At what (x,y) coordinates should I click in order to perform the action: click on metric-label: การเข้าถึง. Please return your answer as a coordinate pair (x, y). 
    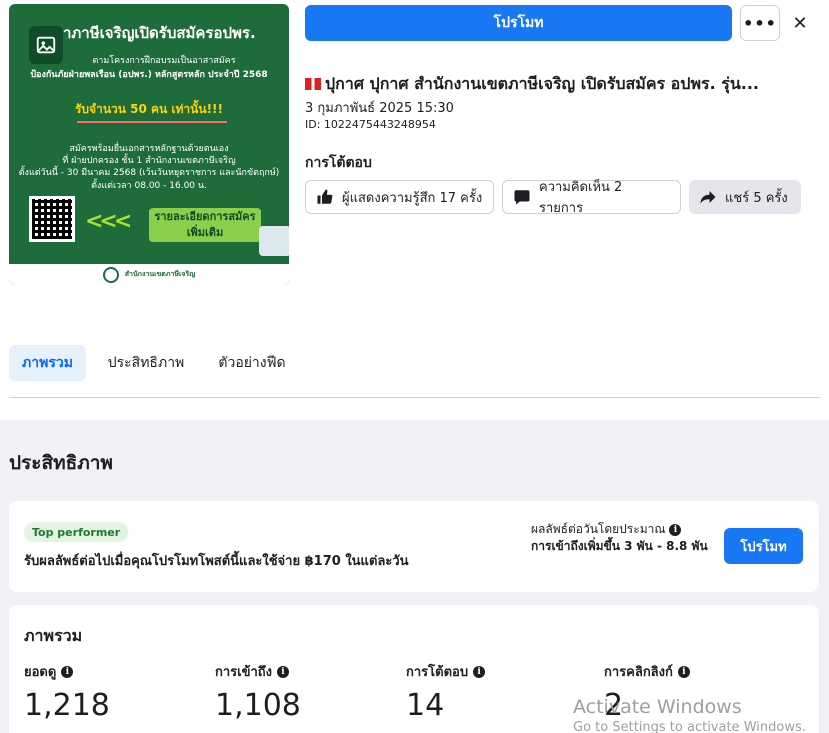
    Looking at the image, I should click on (244, 672).